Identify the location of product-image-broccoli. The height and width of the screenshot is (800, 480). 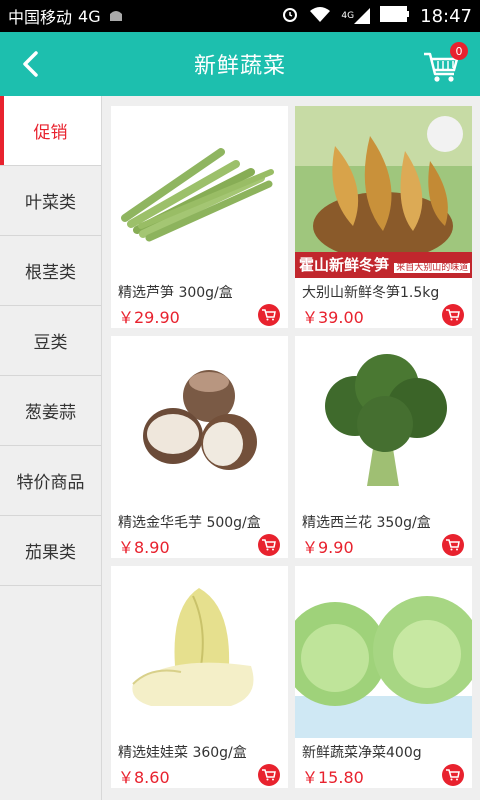
(383, 422).